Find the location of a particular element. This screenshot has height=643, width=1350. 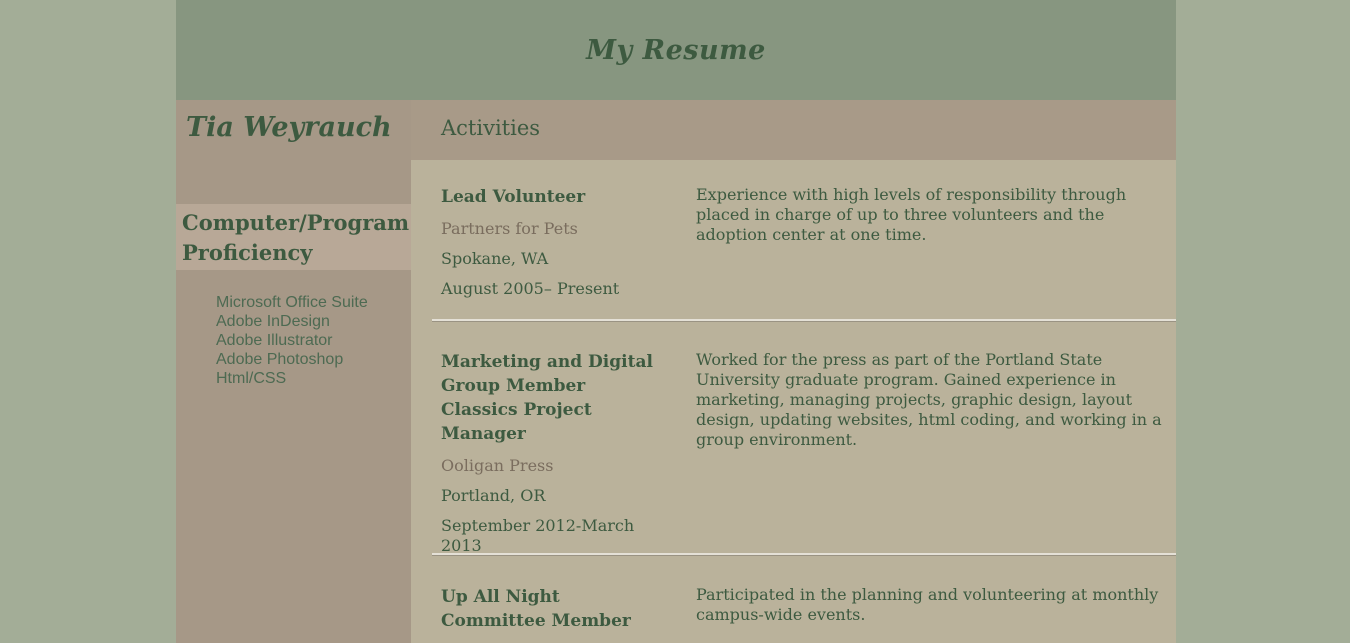

skill-item: Microsoft Office Suite is located at coordinates (292, 302).